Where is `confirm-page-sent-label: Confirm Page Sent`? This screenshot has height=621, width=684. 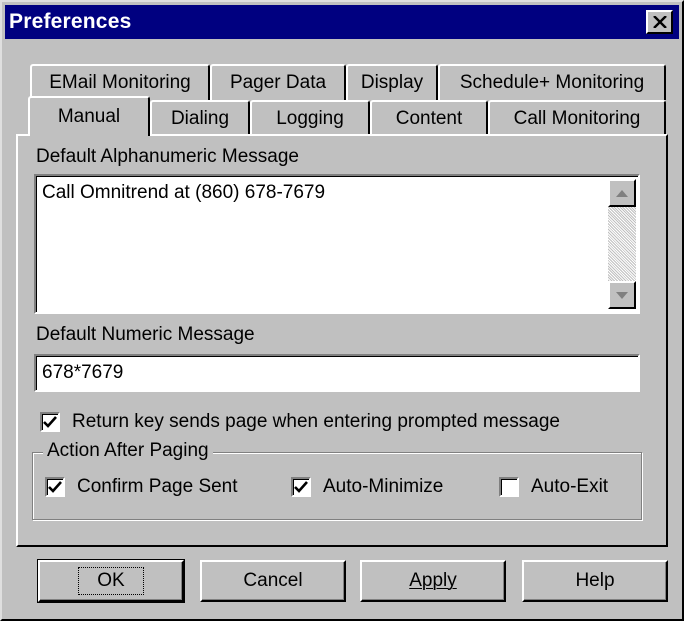 confirm-page-sent-label: Confirm Page Sent is located at coordinates (157, 487).